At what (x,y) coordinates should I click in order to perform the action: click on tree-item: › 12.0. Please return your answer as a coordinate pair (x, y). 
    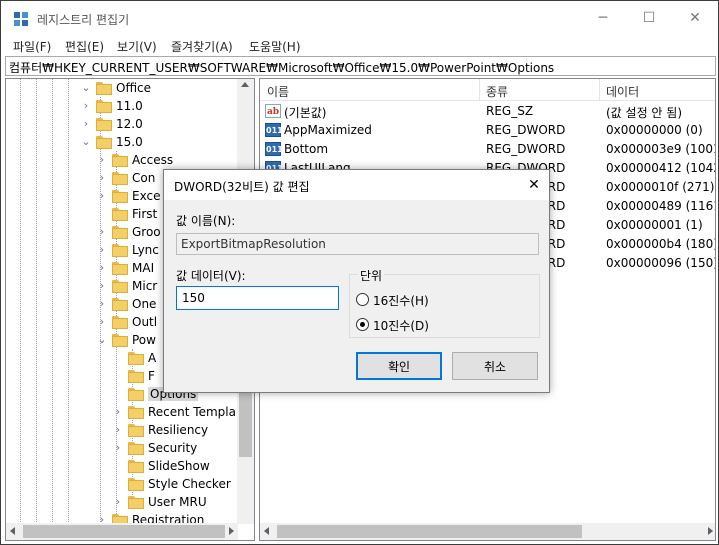
    Looking at the image, I should click on (122, 124).